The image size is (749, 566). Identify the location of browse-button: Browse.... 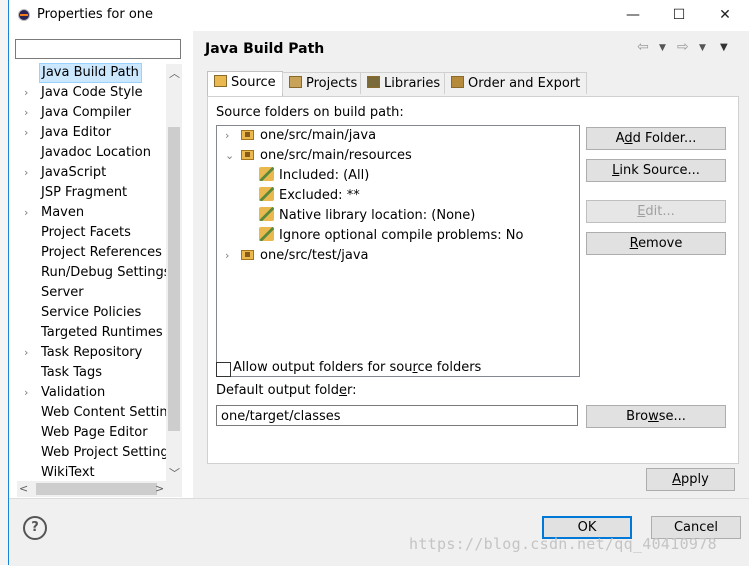
(656, 416).